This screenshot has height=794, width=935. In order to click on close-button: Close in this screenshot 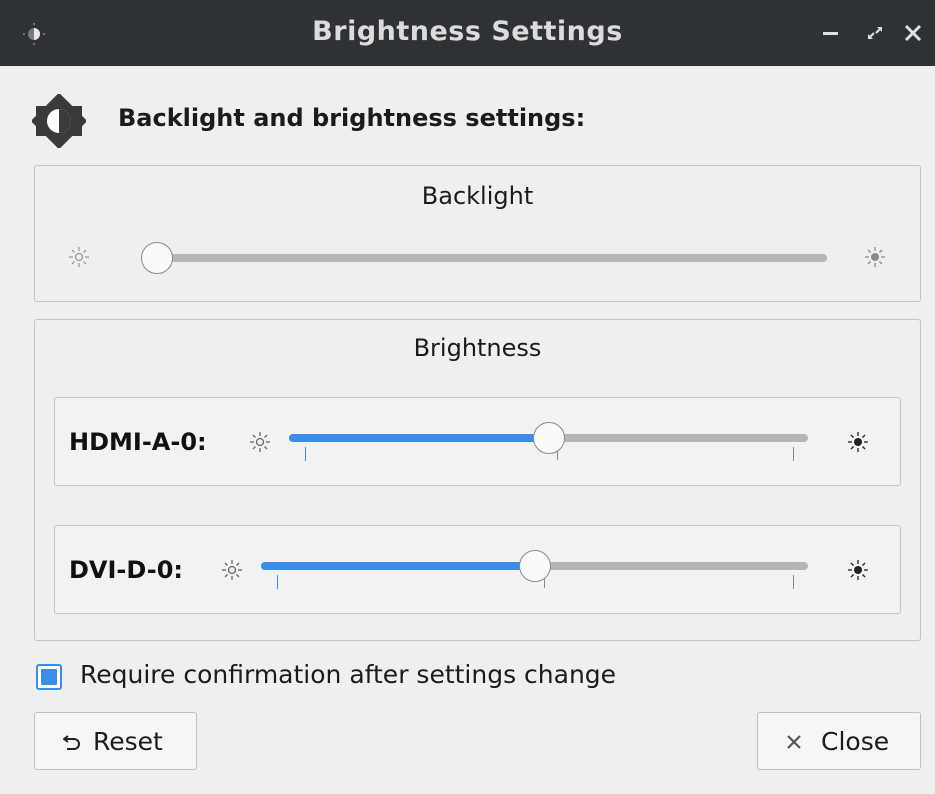, I will do `click(839, 741)`.